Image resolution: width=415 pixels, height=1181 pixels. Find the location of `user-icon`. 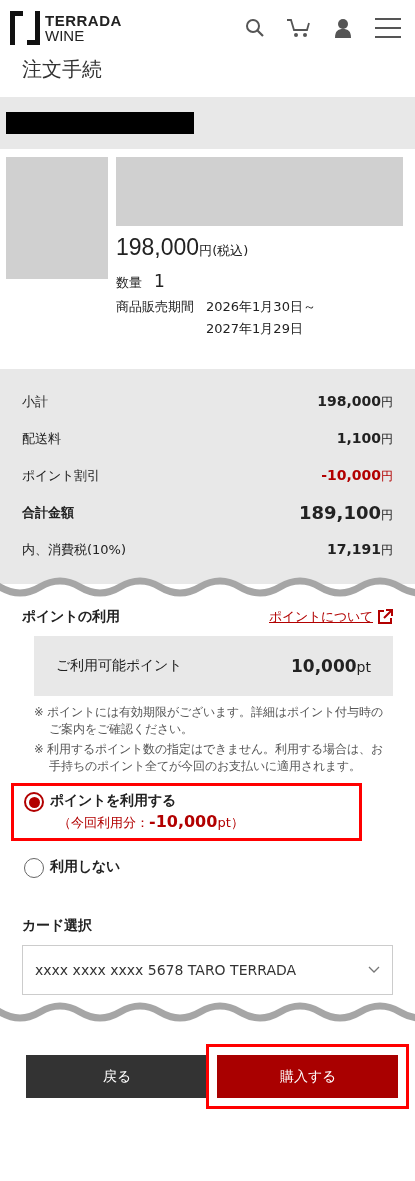

user-icon is located at coordinates (343, 28).